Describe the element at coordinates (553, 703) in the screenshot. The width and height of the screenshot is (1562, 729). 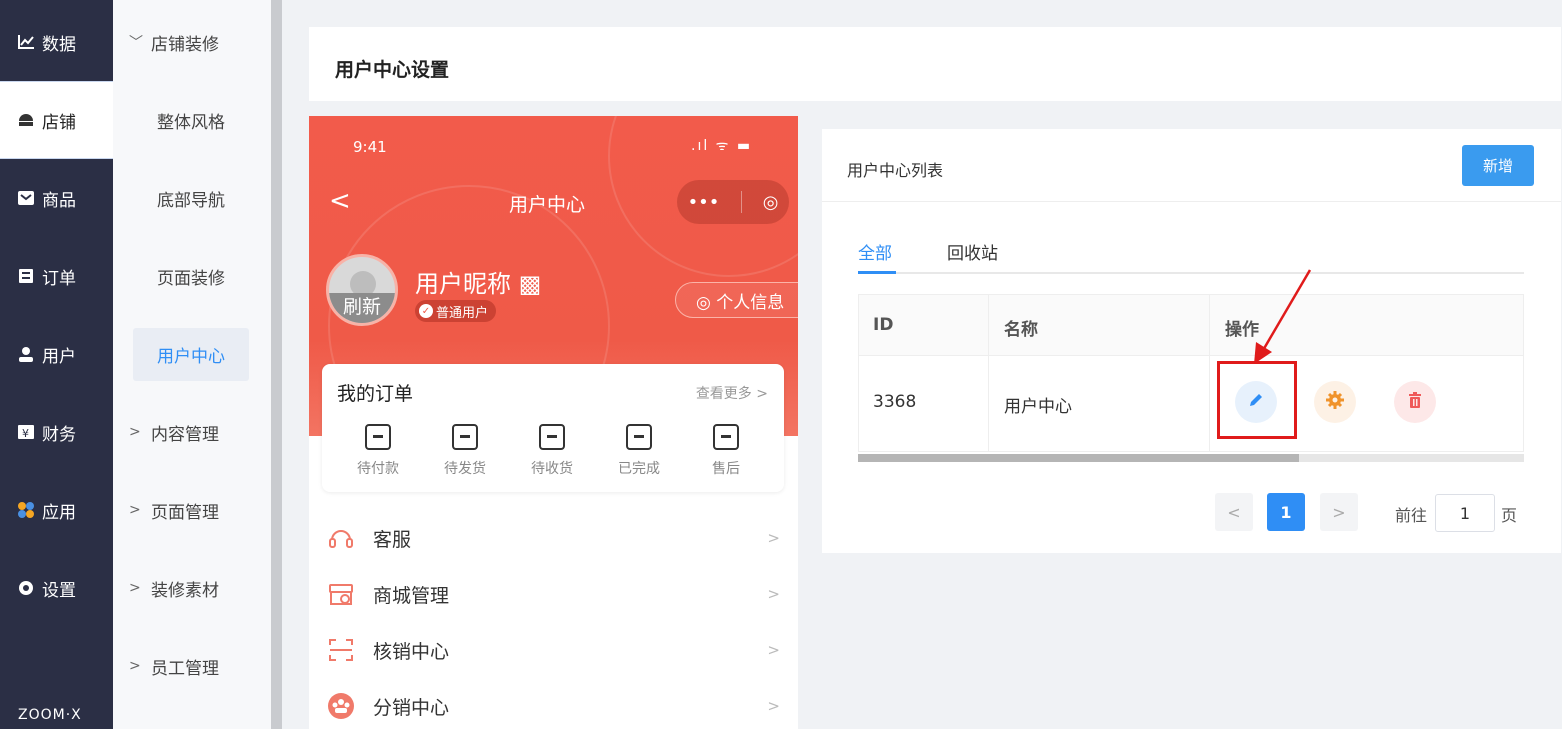
I see `menu-row-distribution: 分销中心 >` at that location.